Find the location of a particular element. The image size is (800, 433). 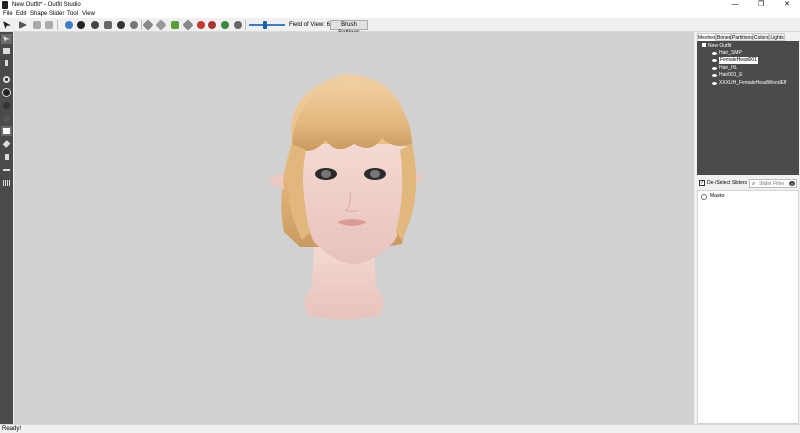

slider-list: Masks is located at coordinates (748, 307).